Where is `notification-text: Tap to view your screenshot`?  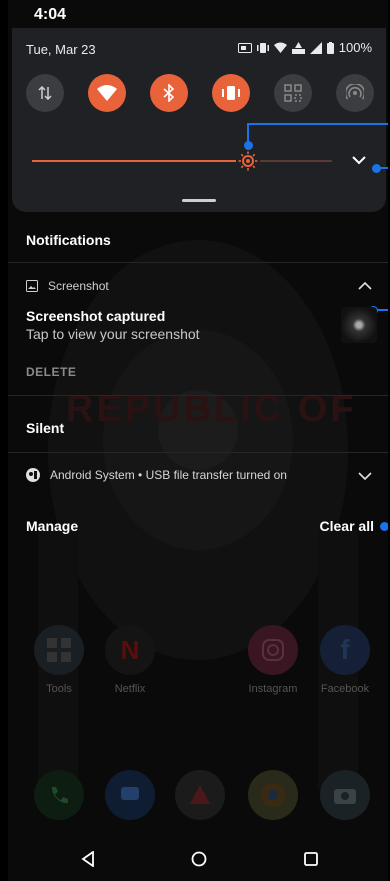
notification-text: Tap to view your screenshot is located at coordinates (113, 334).